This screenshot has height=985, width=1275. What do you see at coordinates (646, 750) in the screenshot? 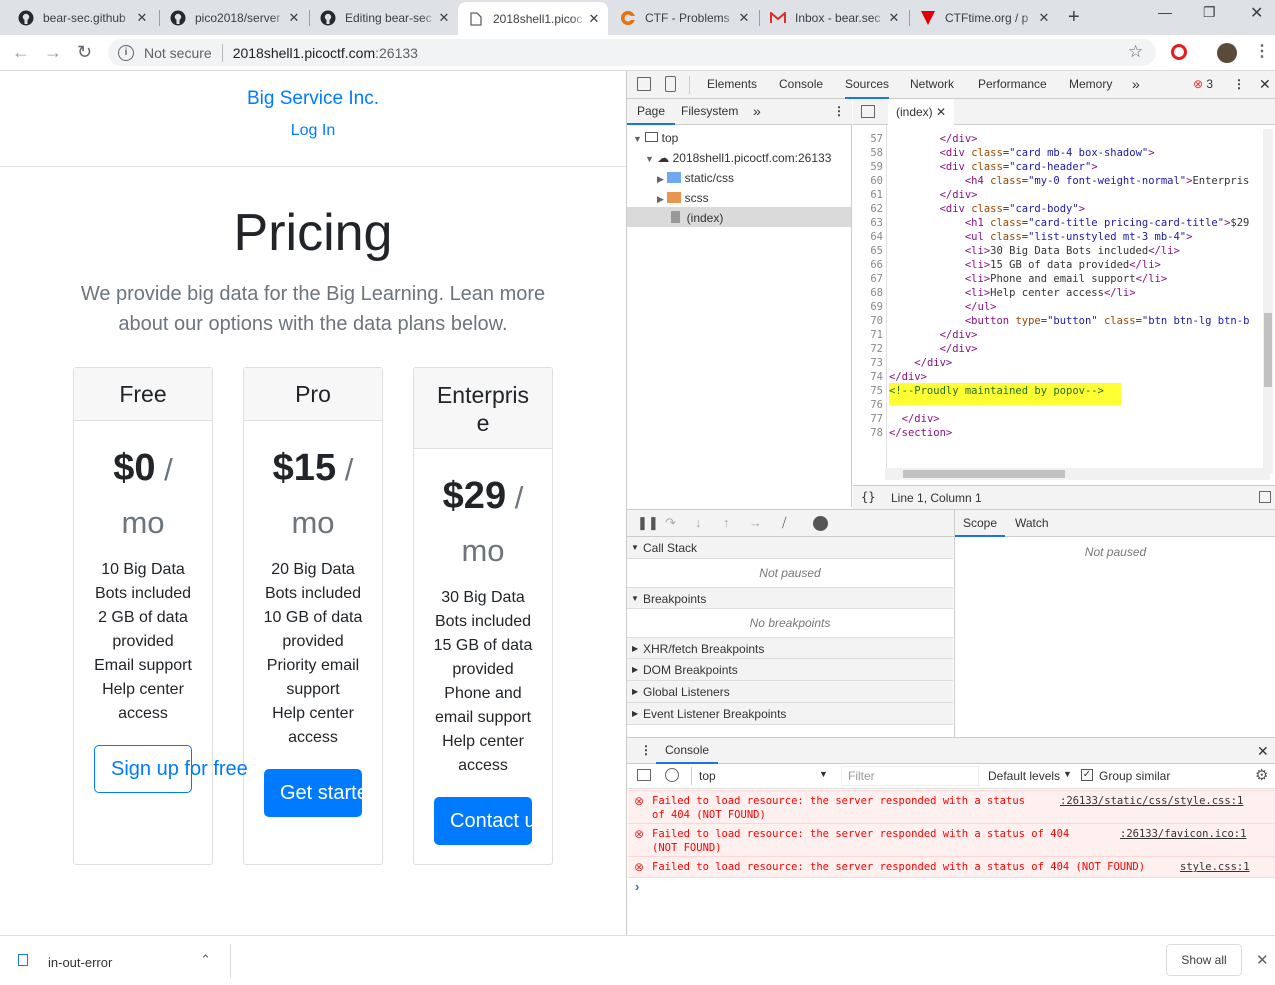
I see `drawer-menu-icon: ⋮` at bounding box center [646, 750].